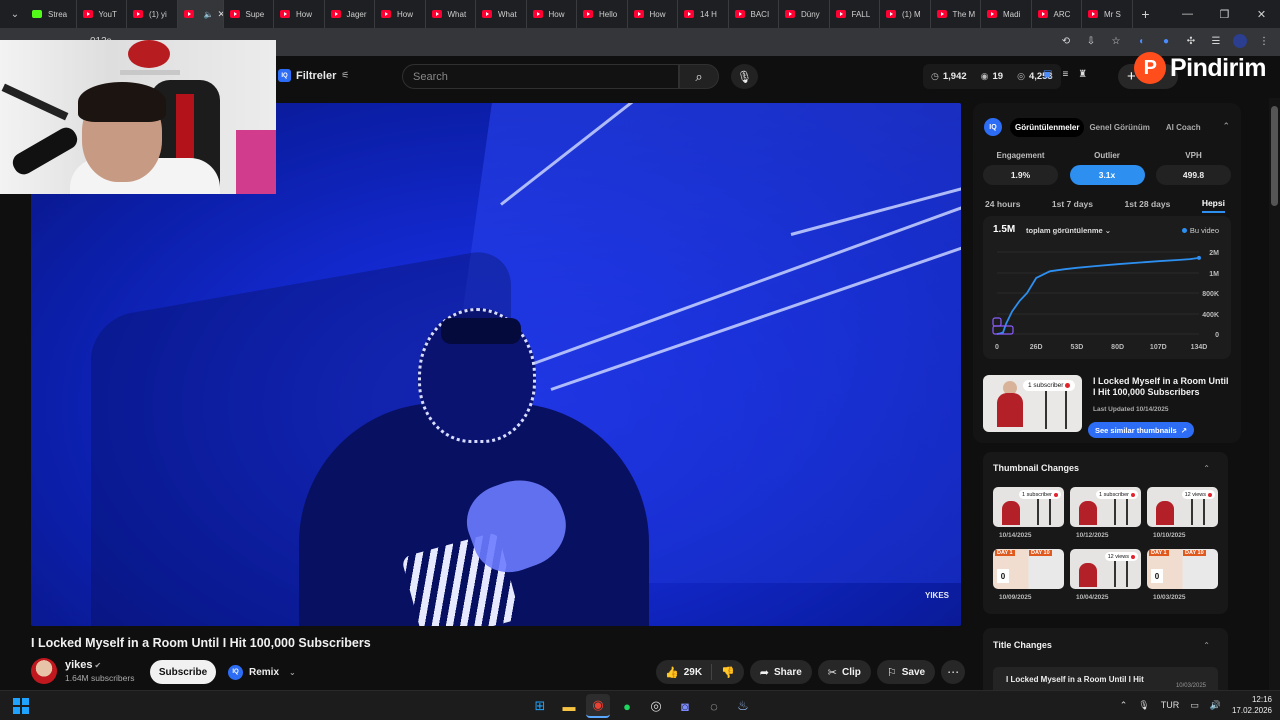 This screenshot has width=1280, height=720. I want to click on metric-engagement: Engagement 1.9%, so click(1020, 168).